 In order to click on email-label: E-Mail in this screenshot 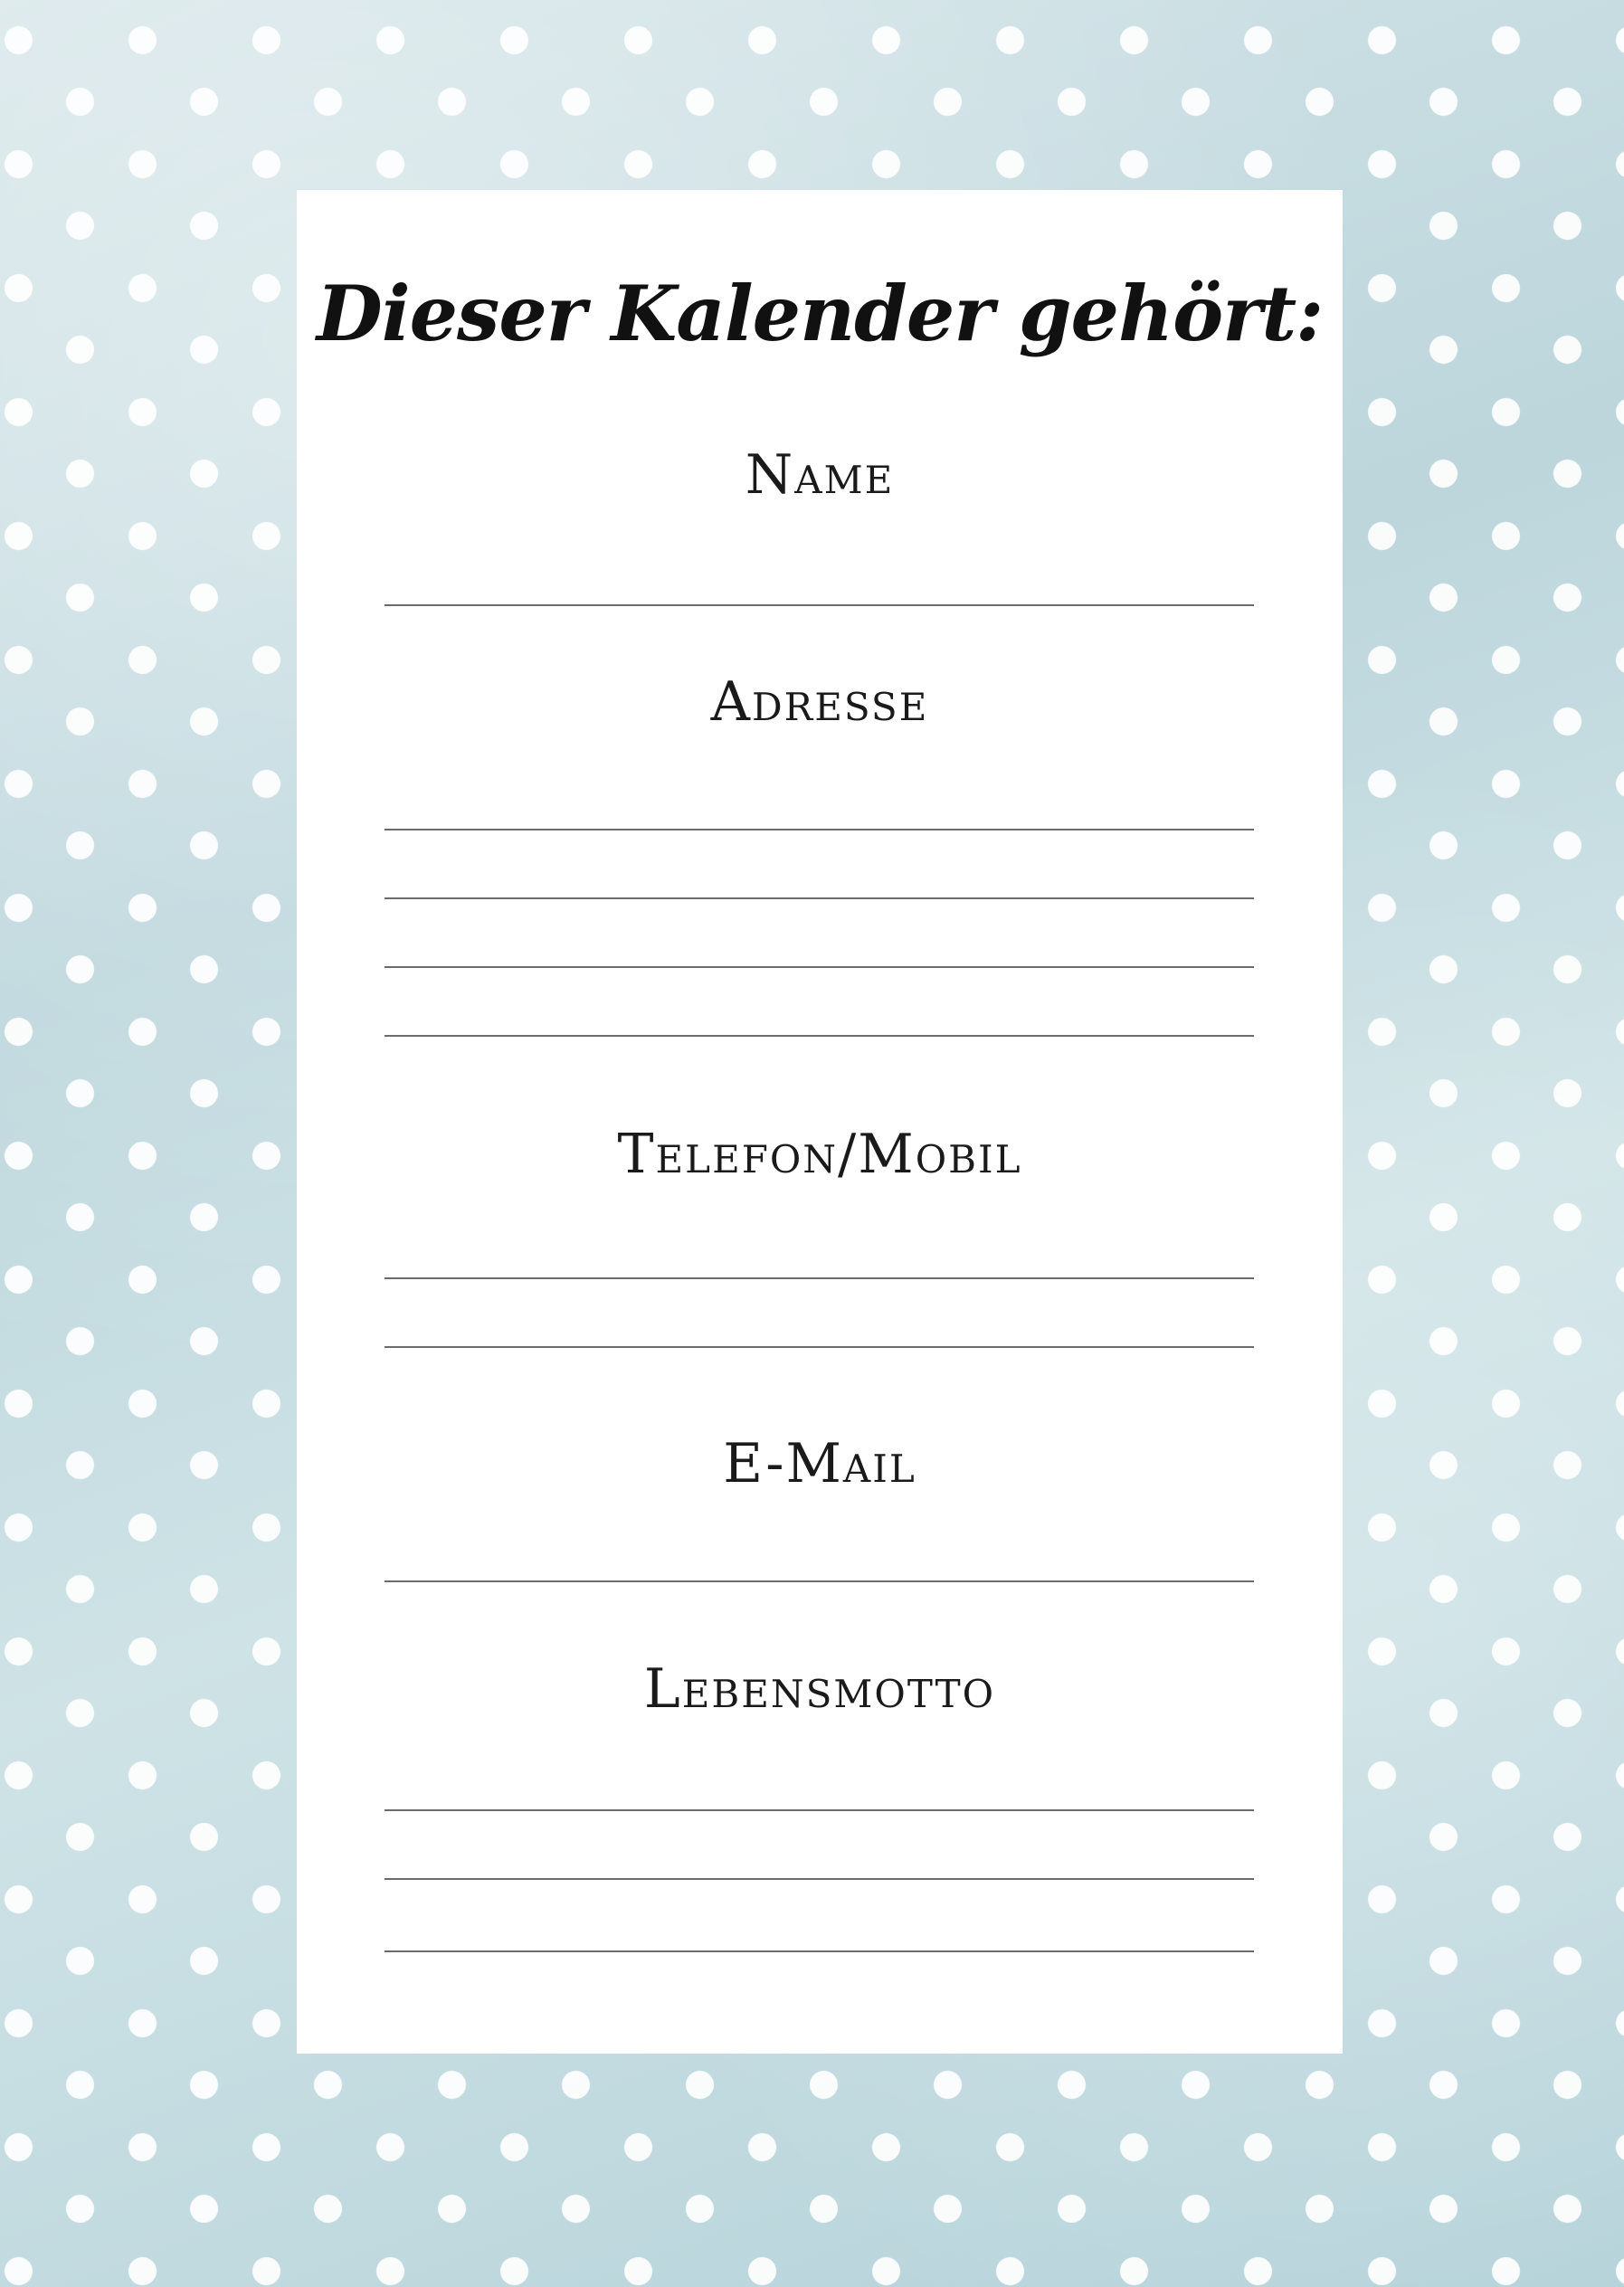, I will do `click(819, 1463)`.